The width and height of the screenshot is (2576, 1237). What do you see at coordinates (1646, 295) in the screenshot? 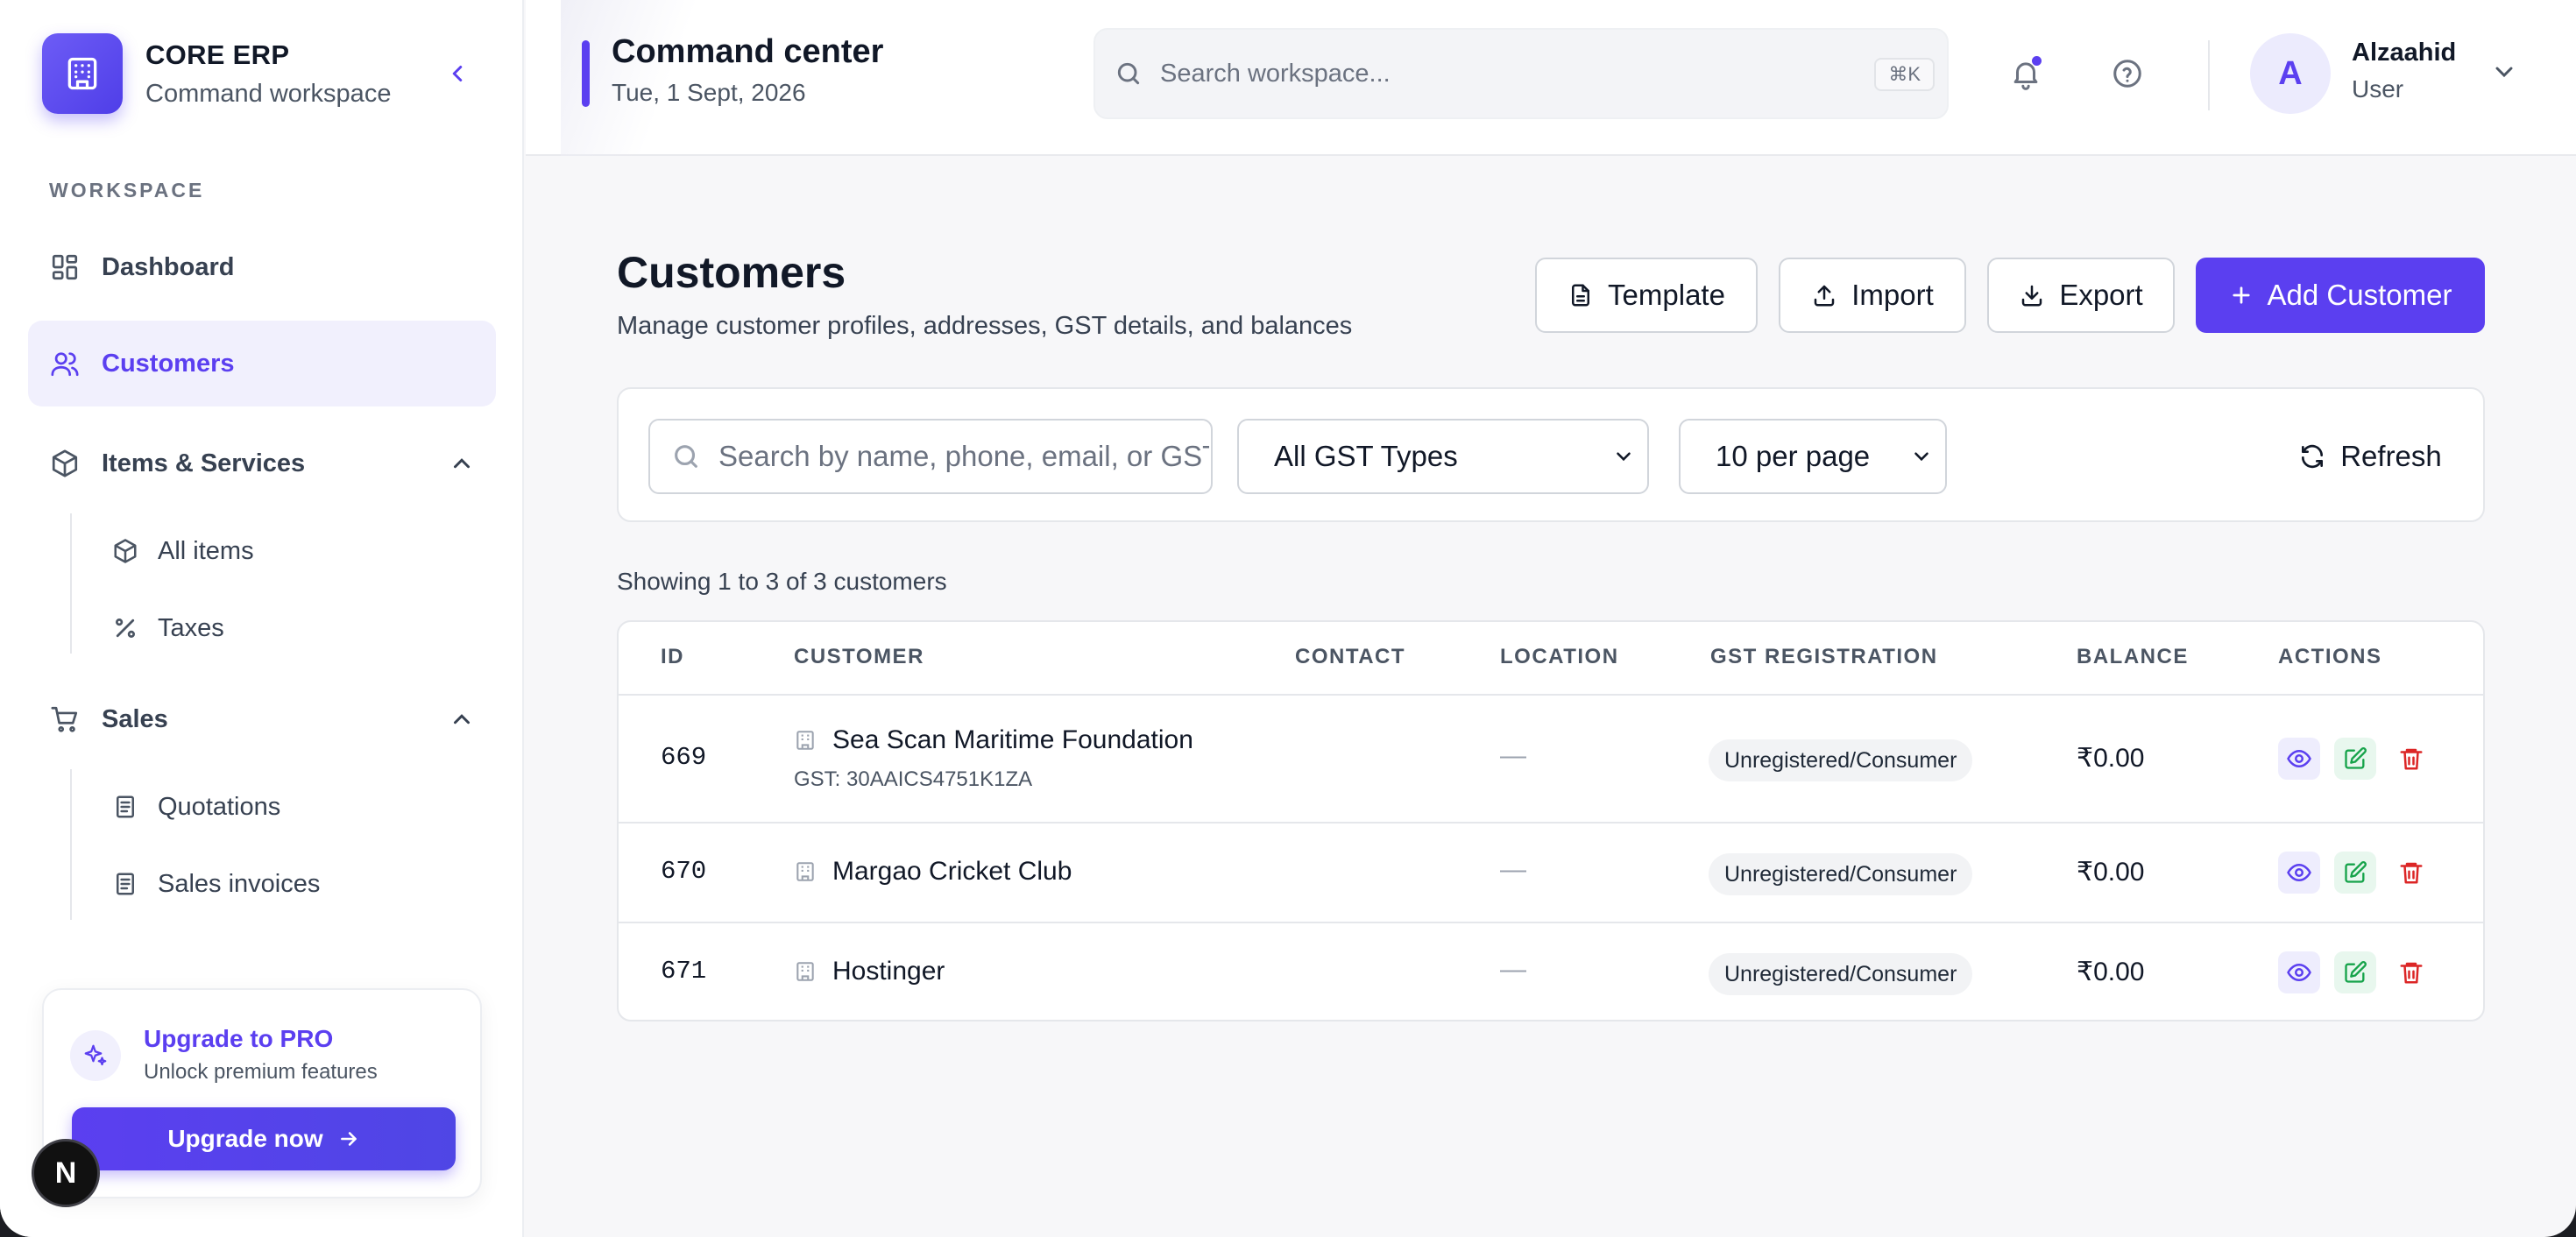
I see `template-button: Template` at bounding box center [1646, 295].